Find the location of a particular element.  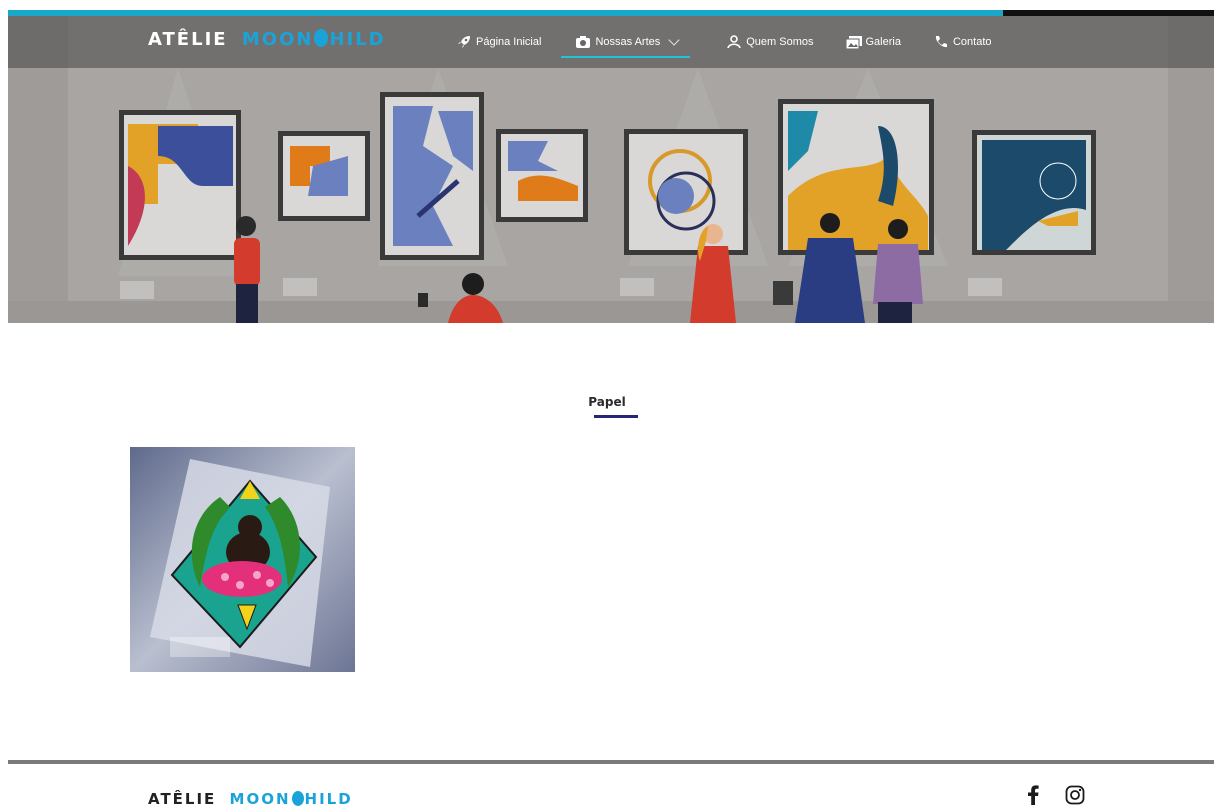

nav-item-nossas-artes: Nossas Artes is located at coordinates (626, 42).